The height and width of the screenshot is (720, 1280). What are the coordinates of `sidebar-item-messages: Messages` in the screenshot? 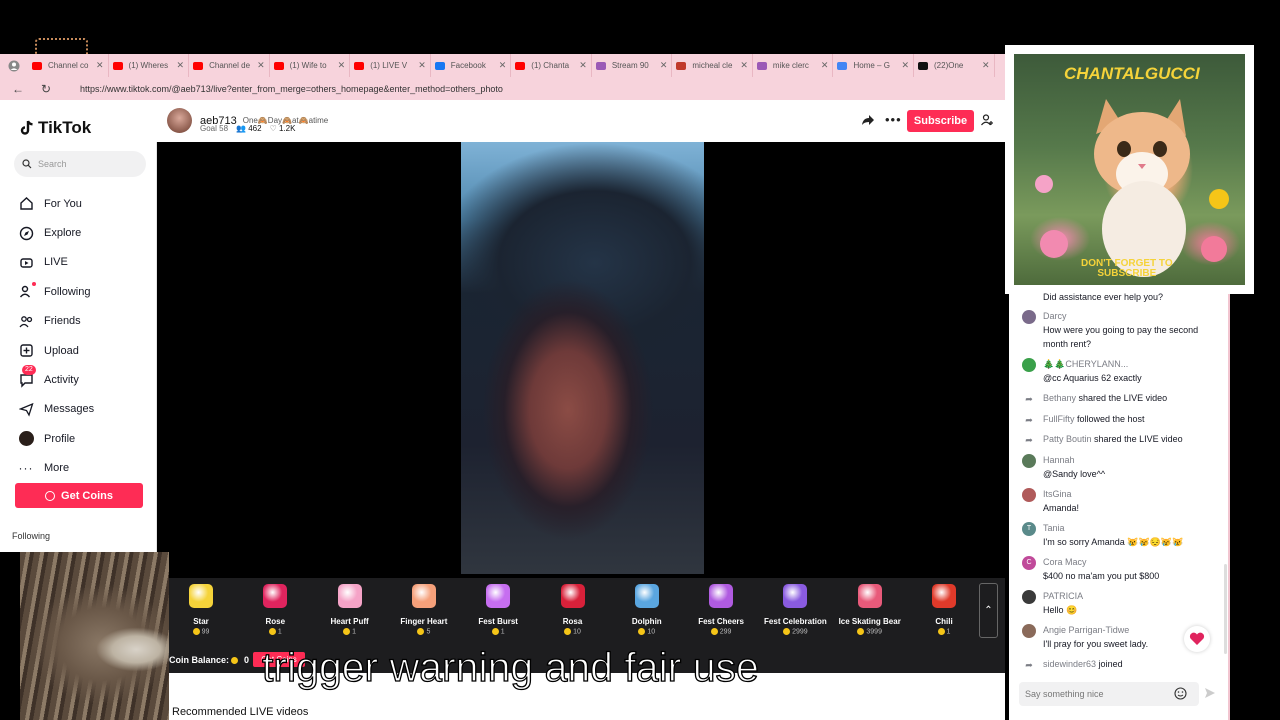 It's located at (56, 409).